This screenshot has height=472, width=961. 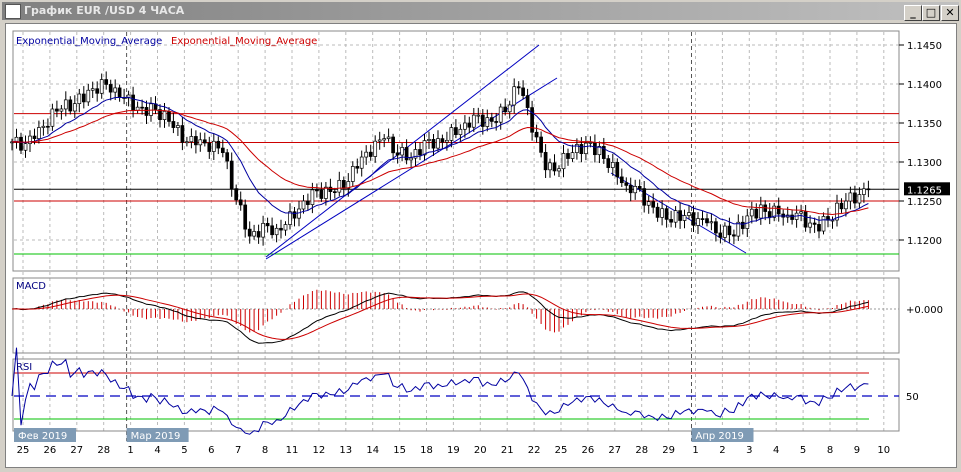 I want to click on rsi-50-label: 50, so click(x=912, y=397).